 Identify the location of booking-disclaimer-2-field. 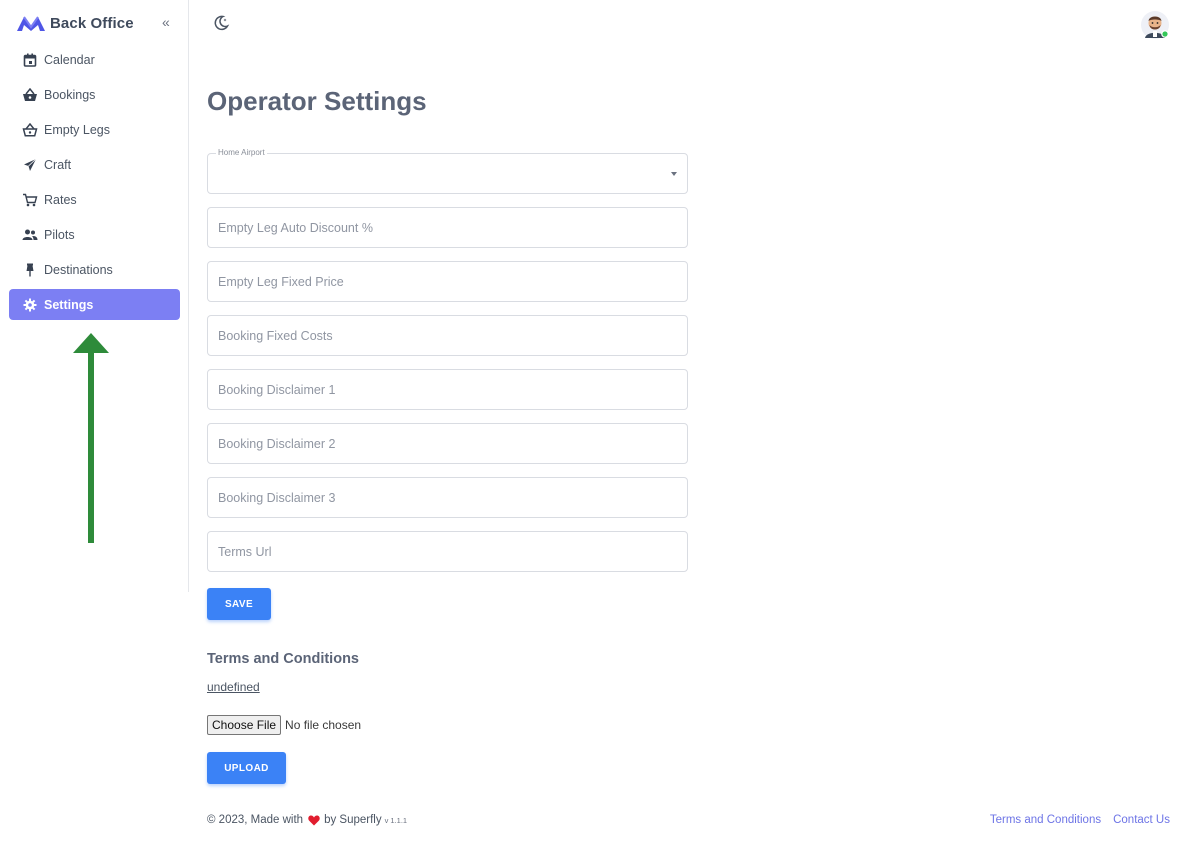
(447, 443).